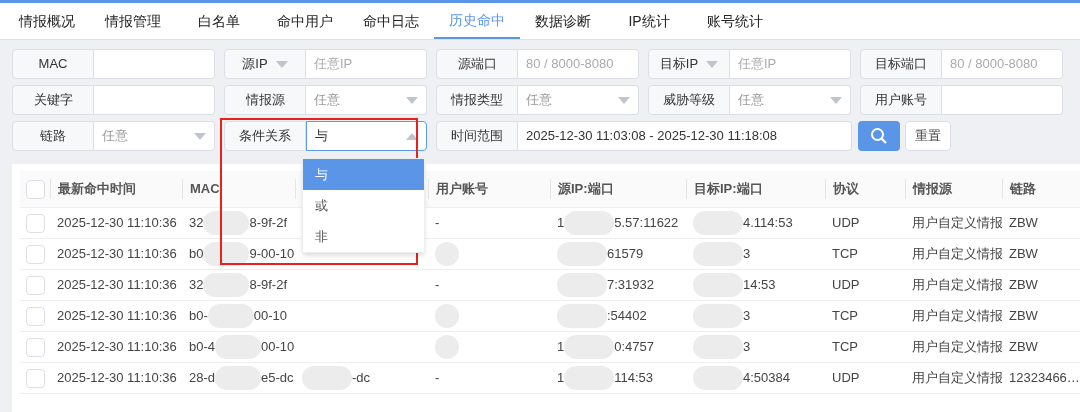  Describe the element at coordinates (477, 136) in the screenshot. I see `filter-label: 时间范围` at that location.